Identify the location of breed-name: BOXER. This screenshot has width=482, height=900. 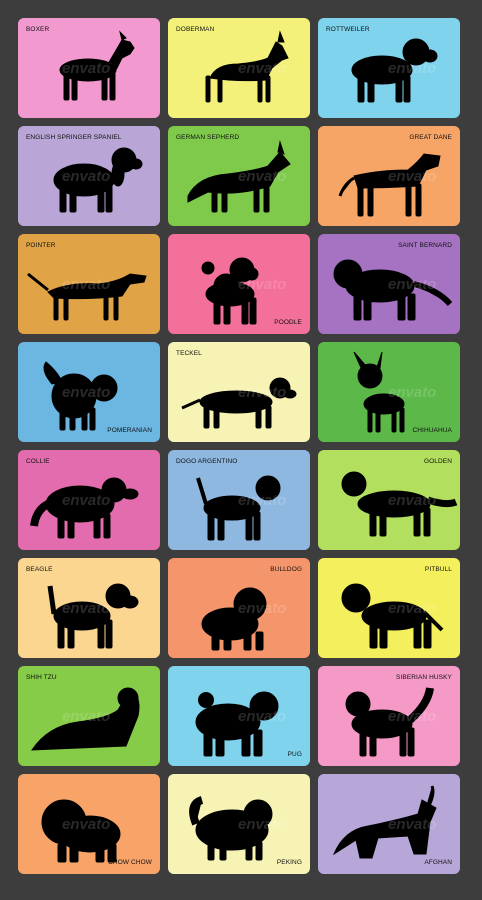
(38, 29).